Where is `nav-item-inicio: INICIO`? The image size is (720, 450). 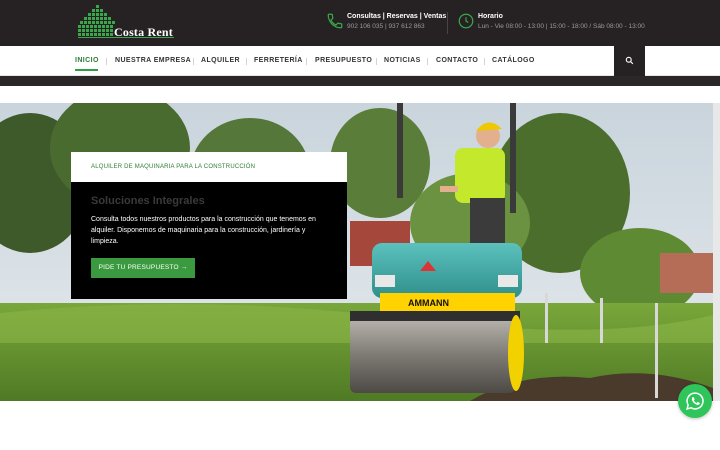 nav-item-inicio: INICIO is located at coordinates (87, 60).